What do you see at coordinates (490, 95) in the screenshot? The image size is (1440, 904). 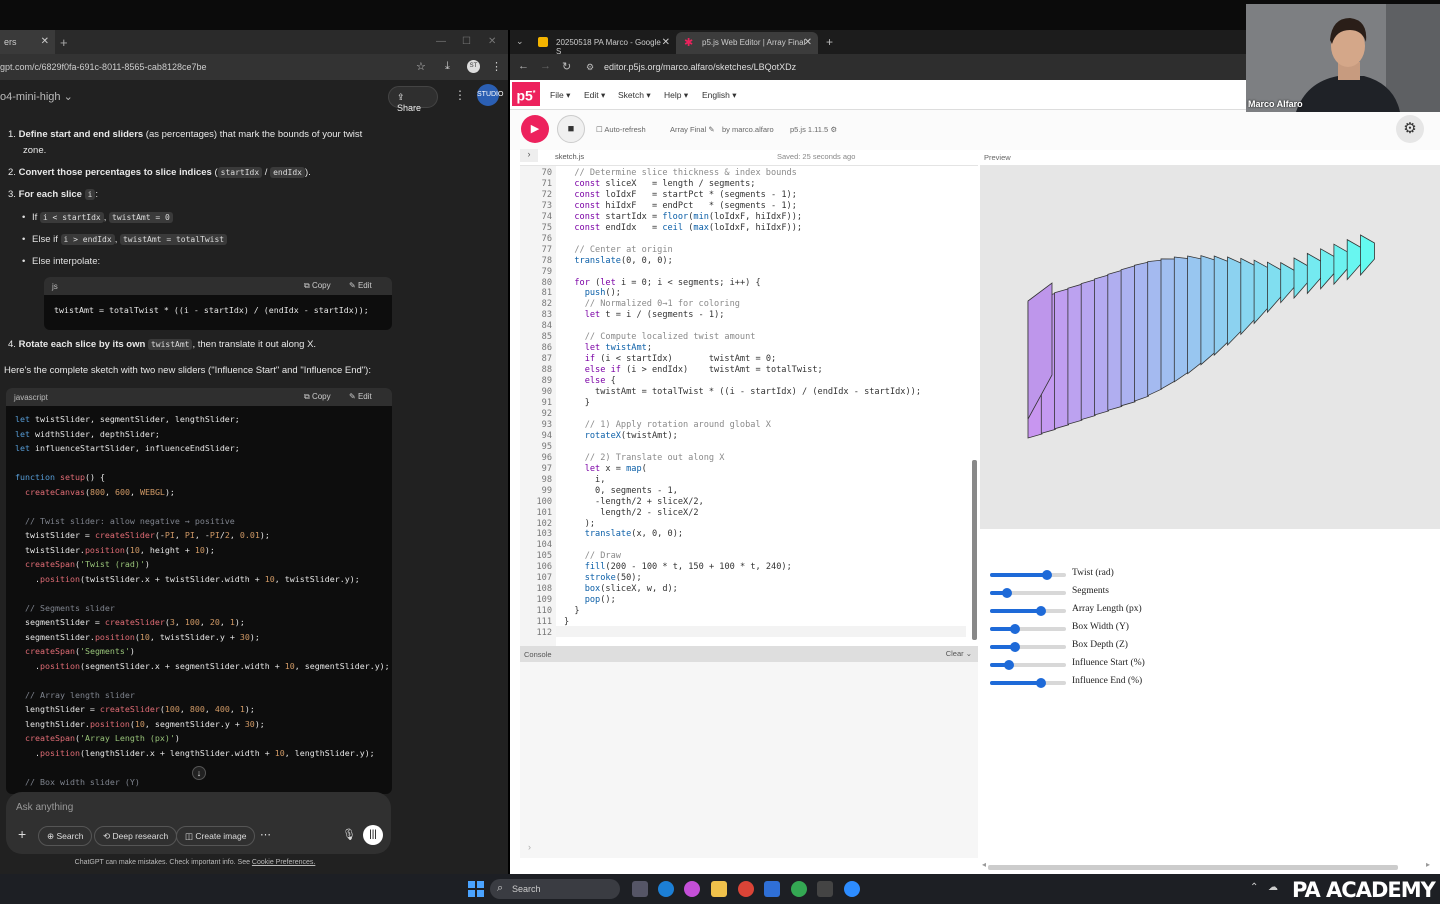 I see `avatar: STUDIO` at bounding box center [490, 95].